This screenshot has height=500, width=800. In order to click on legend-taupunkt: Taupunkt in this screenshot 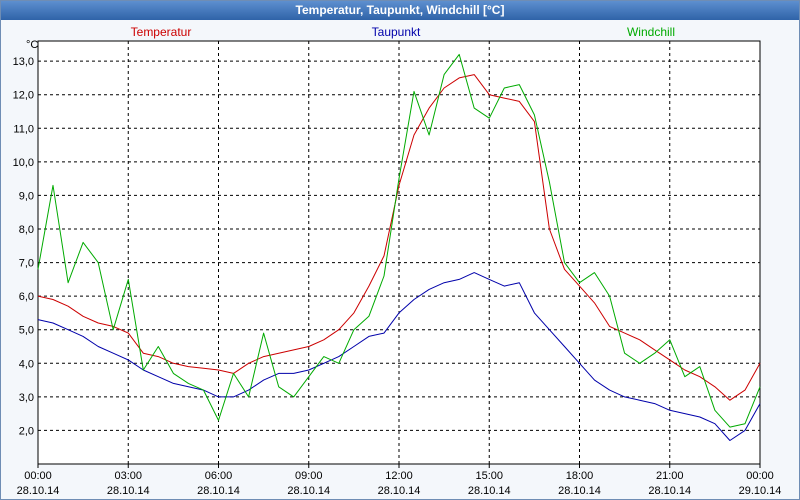, I will do `click(396, 32)`.